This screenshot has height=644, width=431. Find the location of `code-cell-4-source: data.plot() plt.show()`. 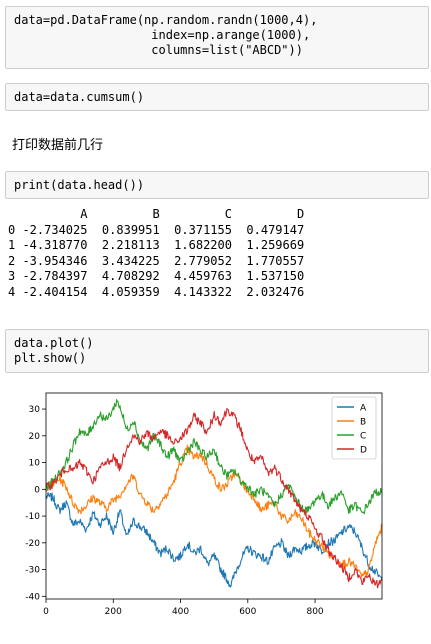

code-cell-4-source: data.plot() plt.show() is located at coordinates (54, 350).